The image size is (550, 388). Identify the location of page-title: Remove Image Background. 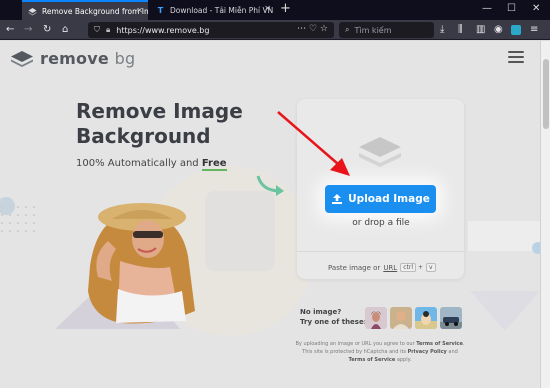
(159, 124).